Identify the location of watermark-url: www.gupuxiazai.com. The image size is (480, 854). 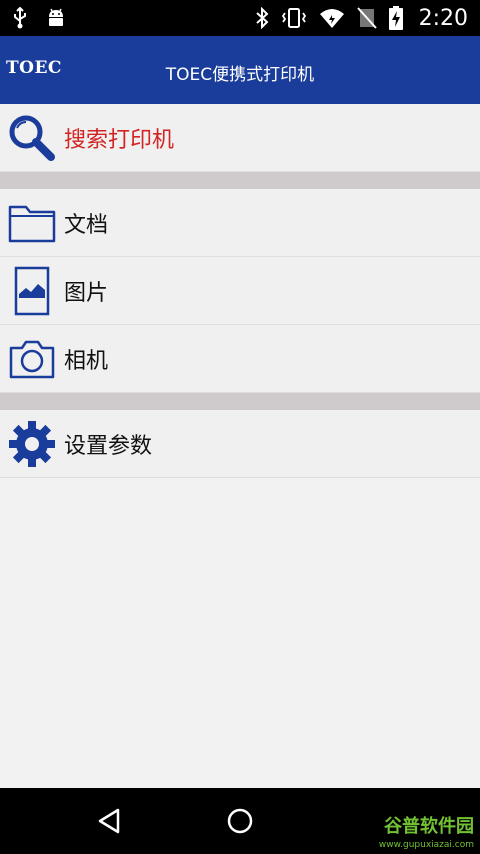
(426, 845).